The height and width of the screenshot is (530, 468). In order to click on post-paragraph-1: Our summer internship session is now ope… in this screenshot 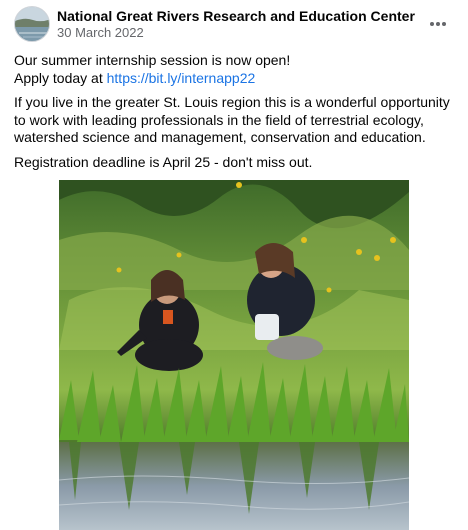, I will do `click(237, 69)`.